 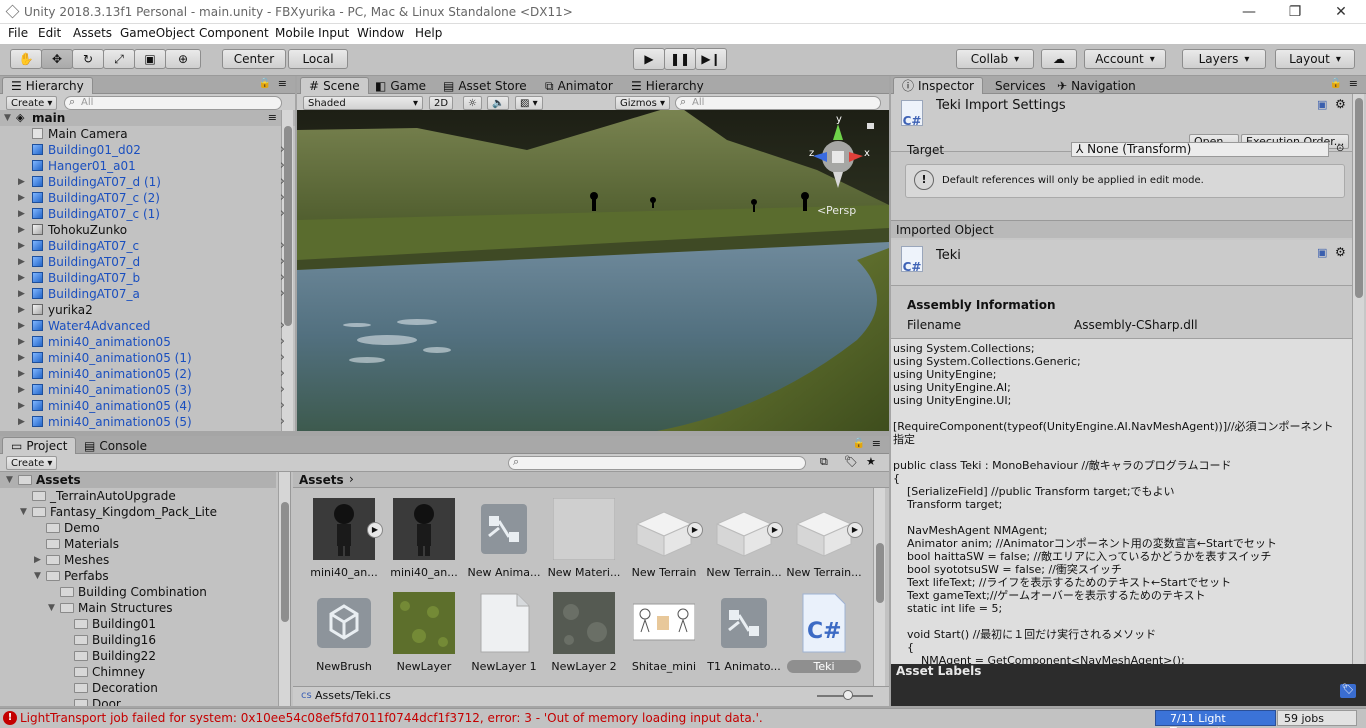 I want to click on assets-scroll-thumb, so click(x=880, y=573).